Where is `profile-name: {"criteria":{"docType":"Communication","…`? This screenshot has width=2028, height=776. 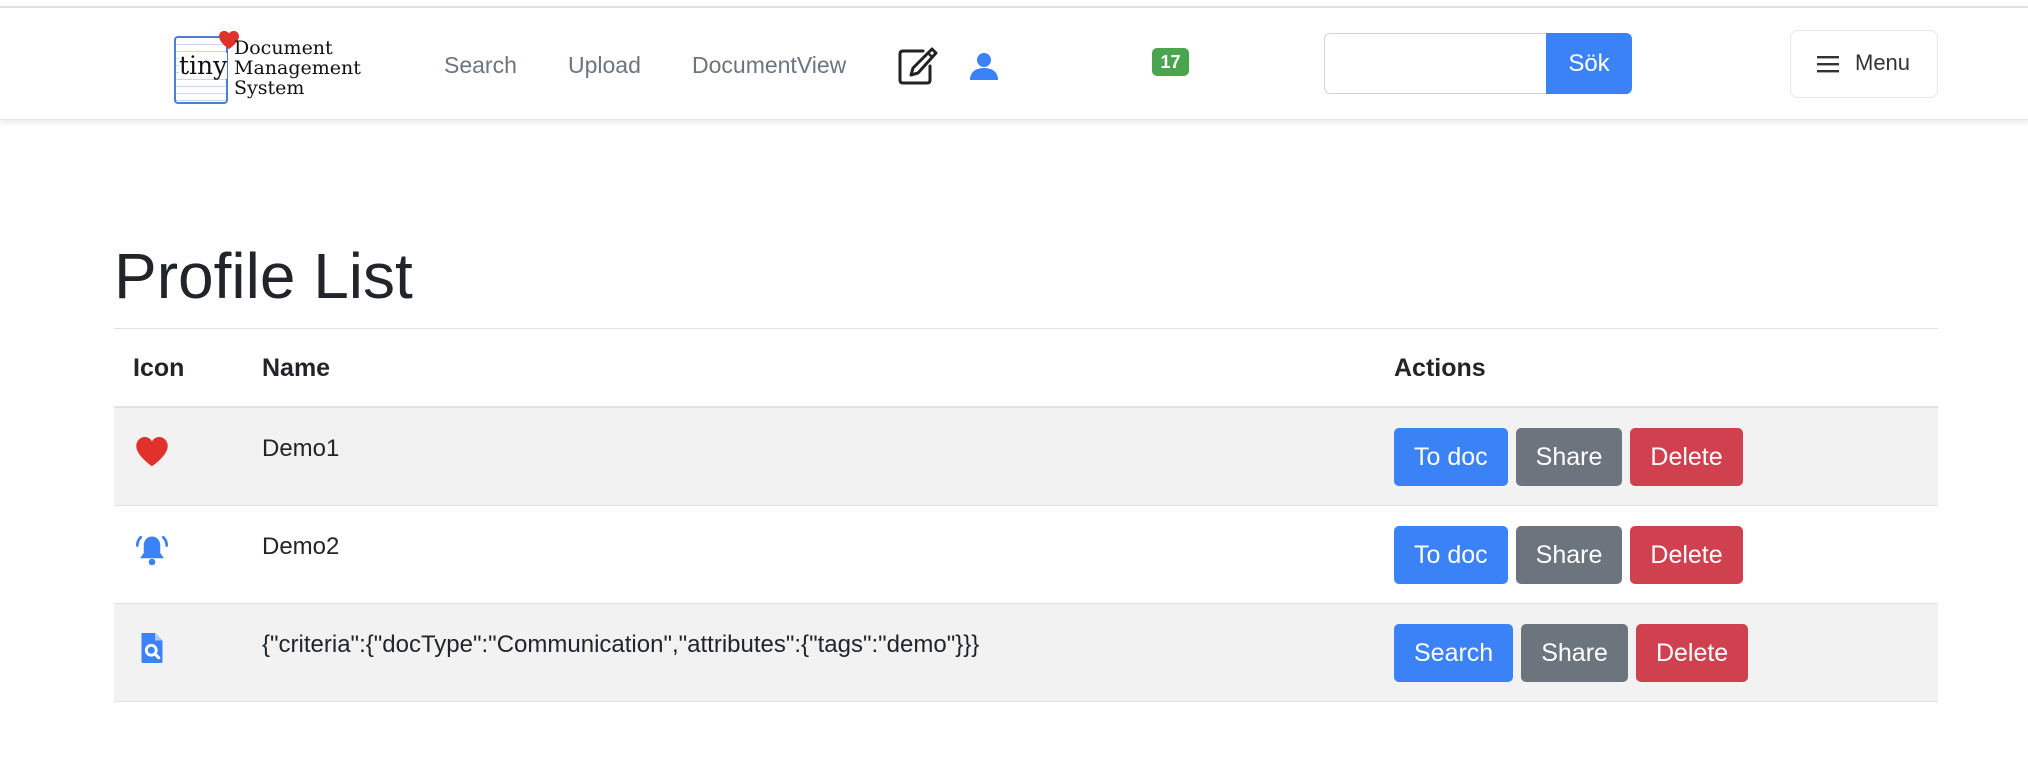
profile-name: {"criteria":{"docType":"Communication","… is located at coordinates (621, 644).